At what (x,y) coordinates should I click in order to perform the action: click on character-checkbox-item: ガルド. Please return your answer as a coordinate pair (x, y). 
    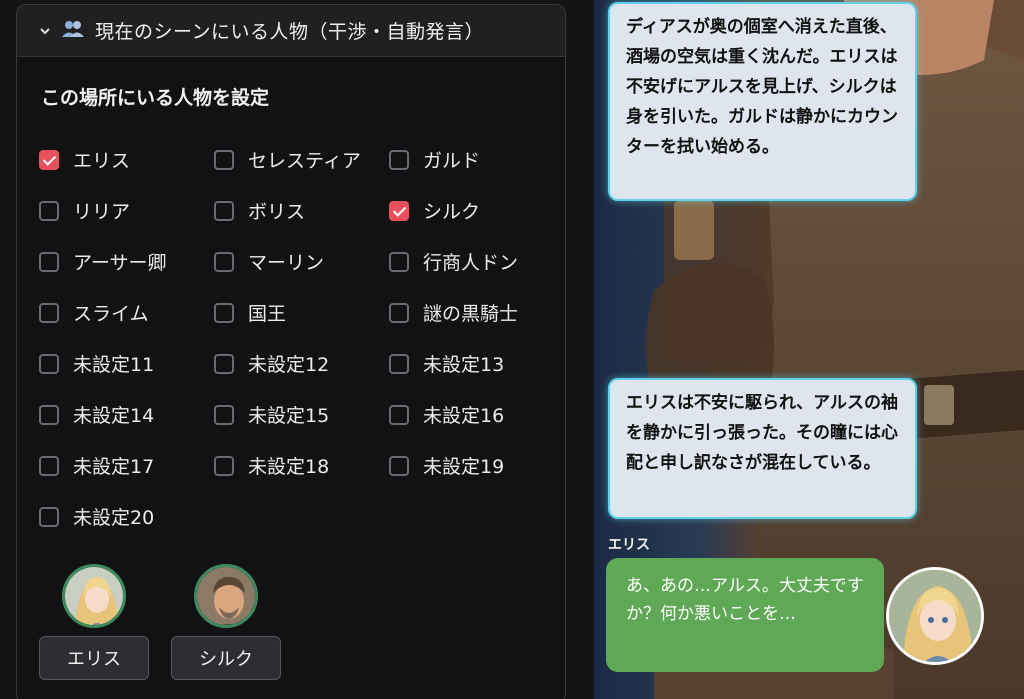
    Looking at the image, I should click on (474, 161).